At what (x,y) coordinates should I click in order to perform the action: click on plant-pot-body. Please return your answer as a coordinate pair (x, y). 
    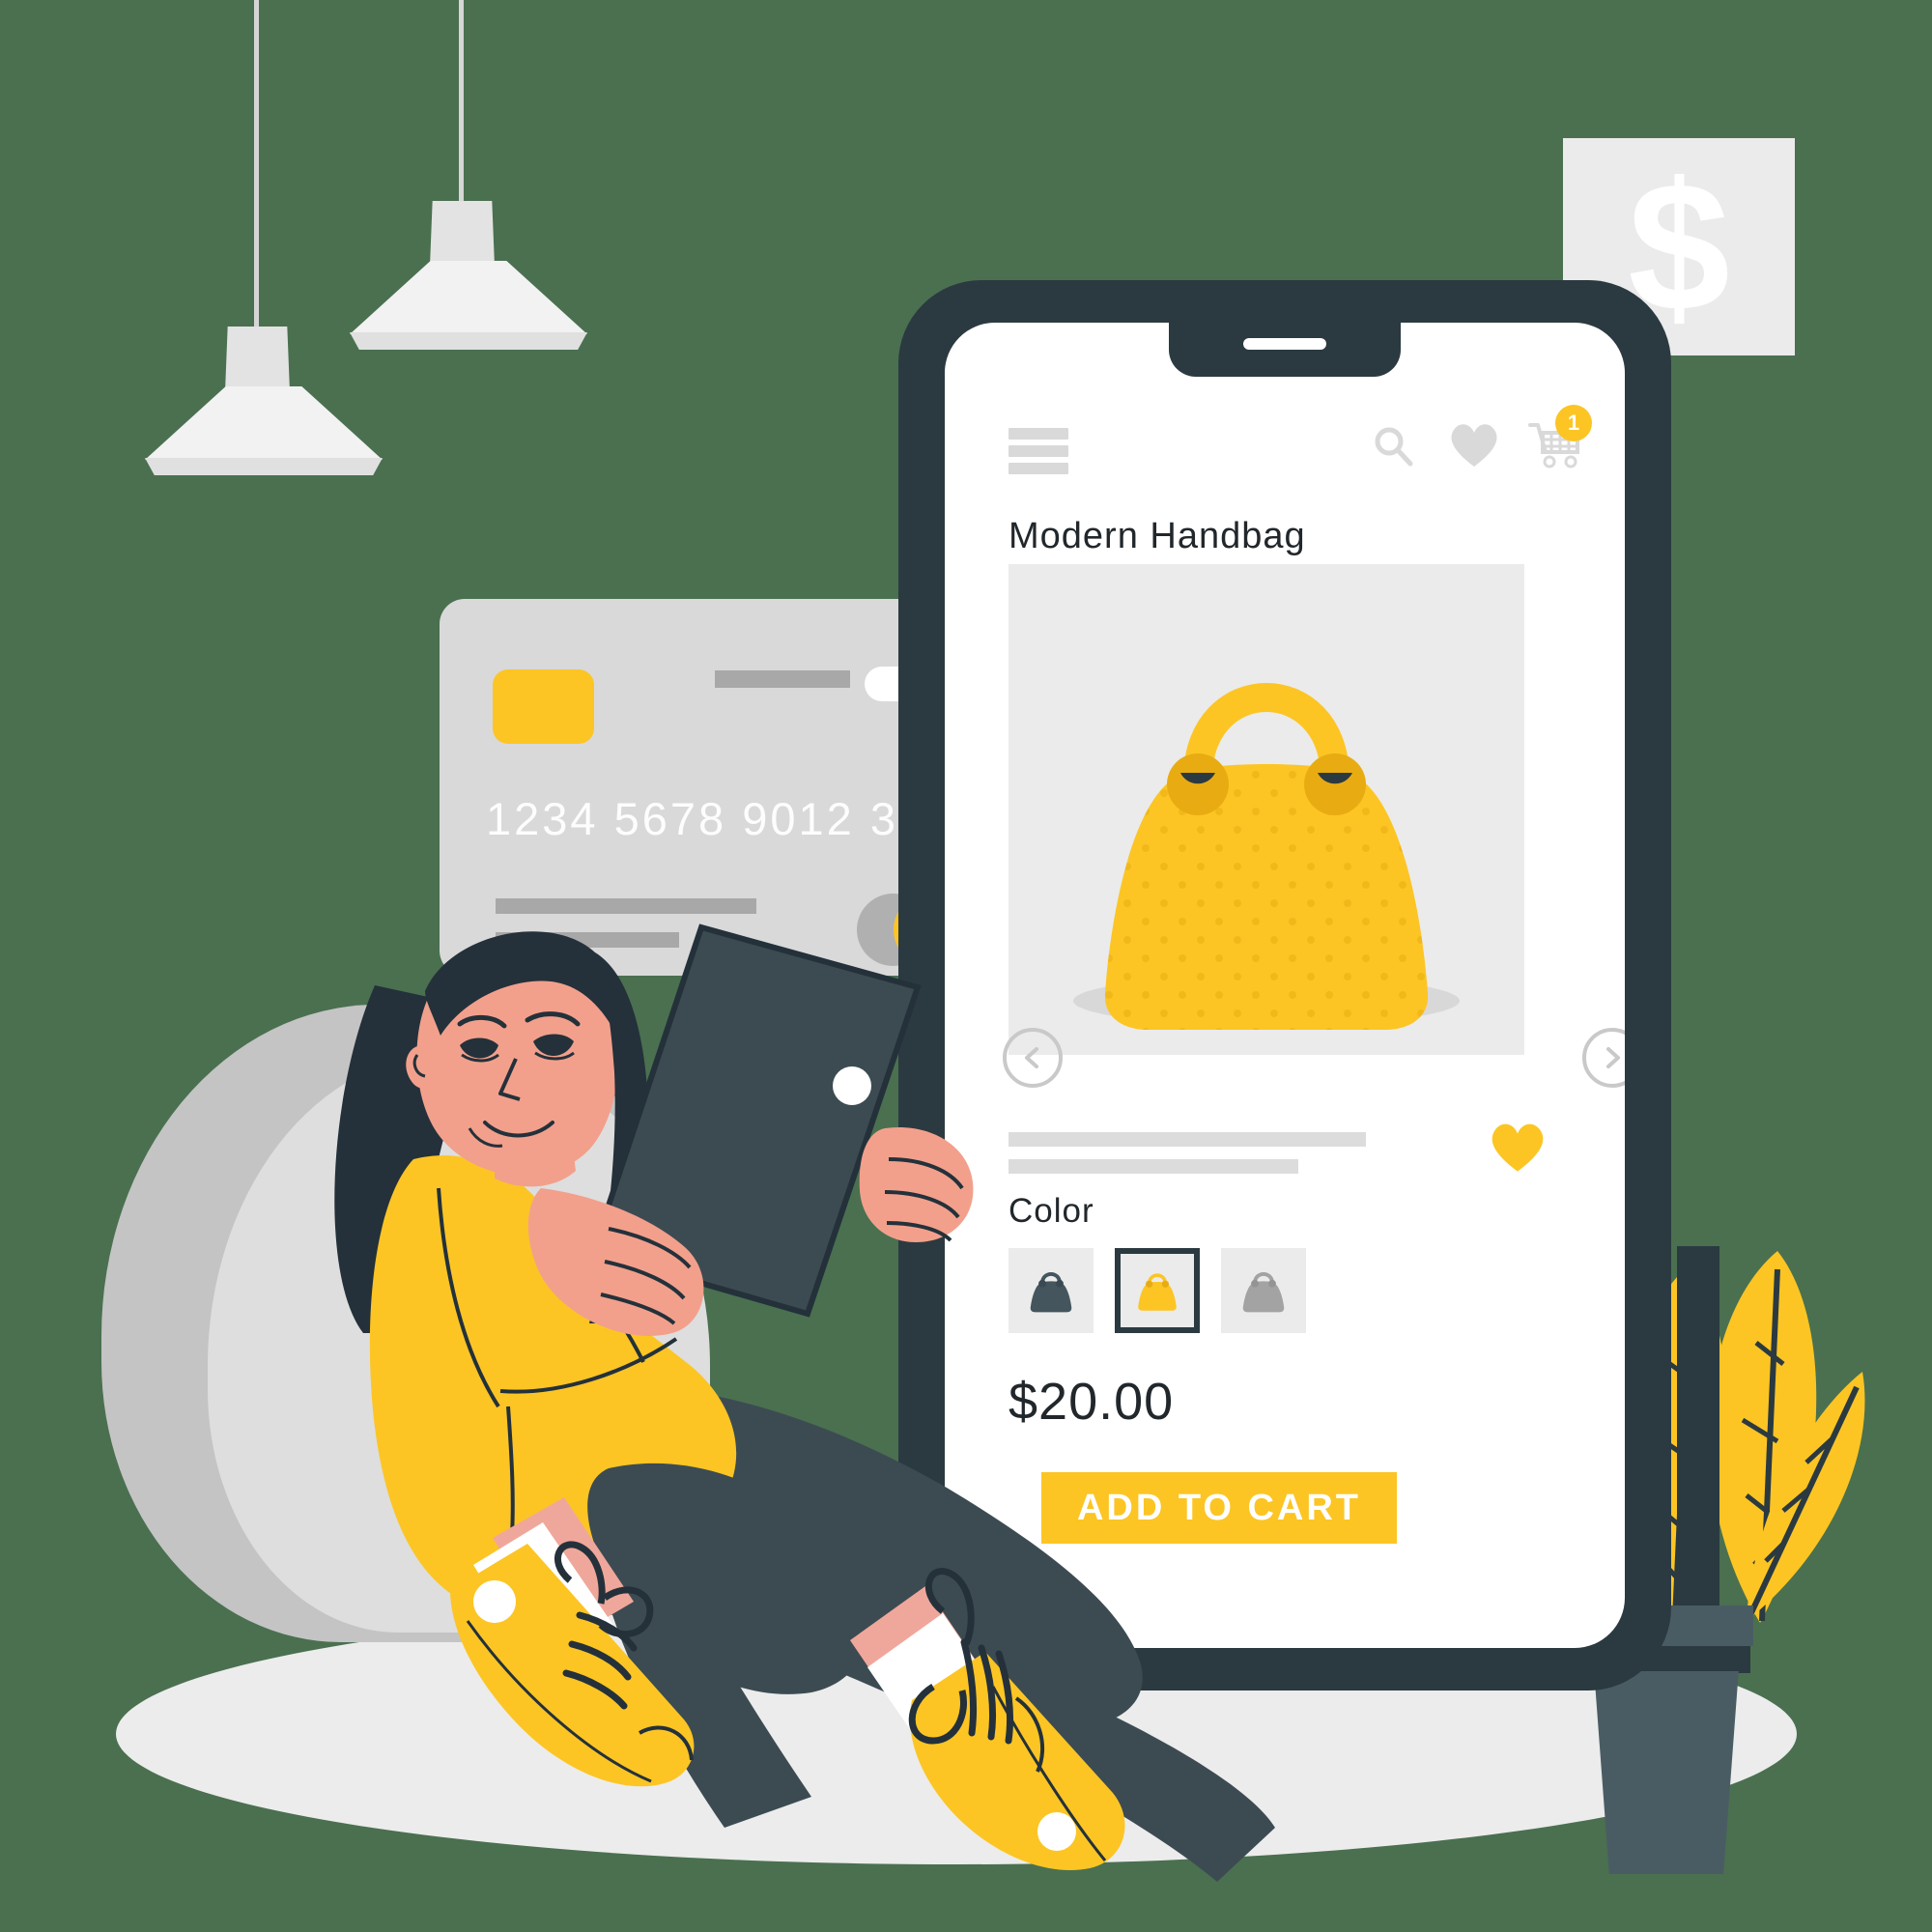
    Looking at the image, I should click on (1666, 1772).